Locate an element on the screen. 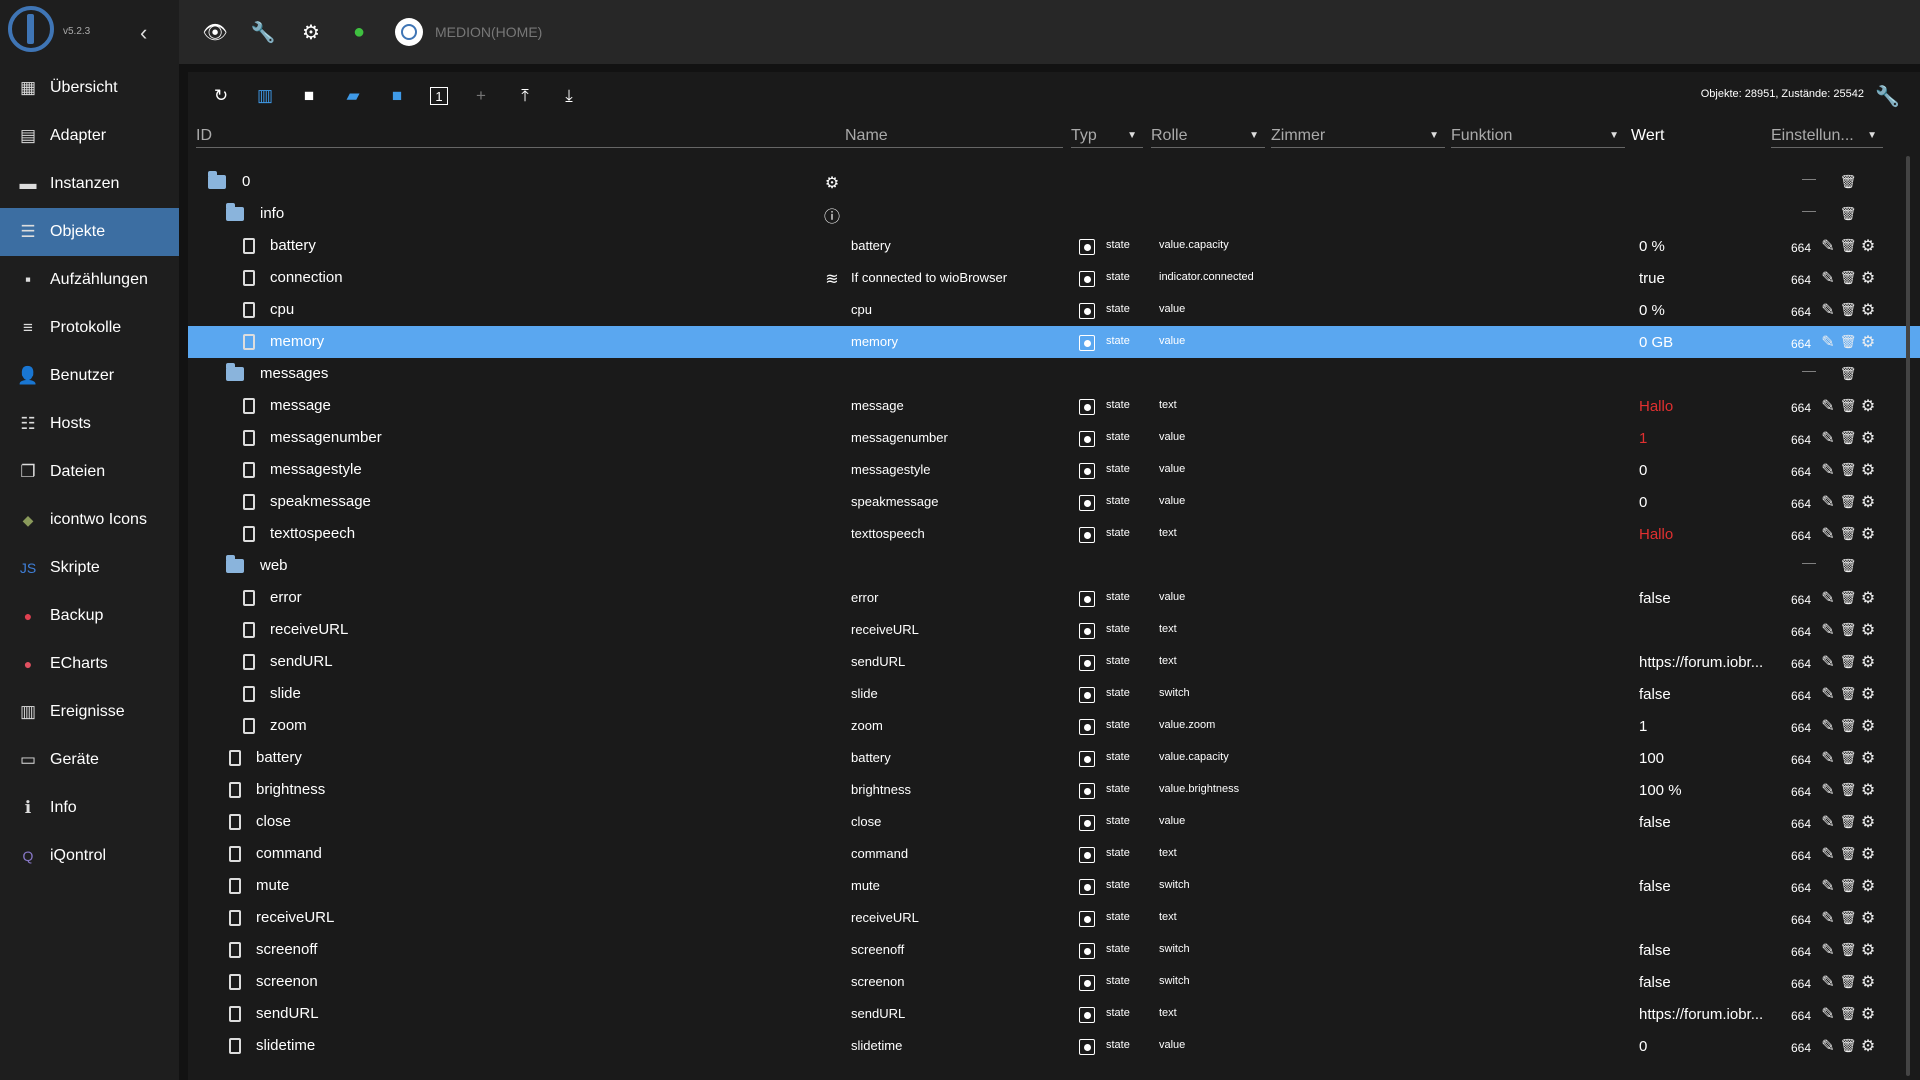 This screenshot has height=1080, width=1920. folder-collapse-icon: ■ is located at coordinates (397, 96).